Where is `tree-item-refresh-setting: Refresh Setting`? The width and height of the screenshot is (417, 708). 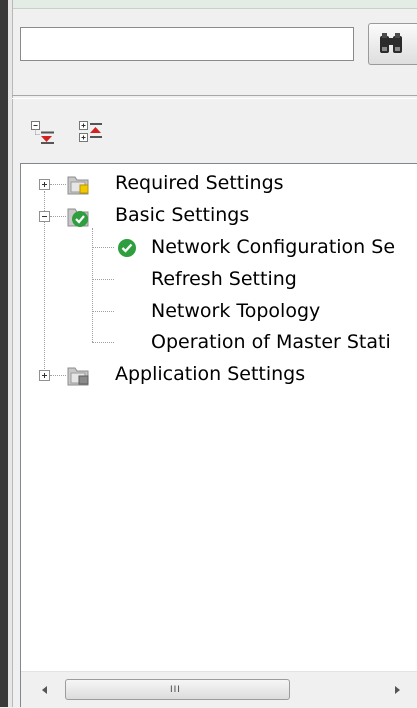
tree-item-refresh-setting: Refresh Setting is located at coordinates (224, 279).